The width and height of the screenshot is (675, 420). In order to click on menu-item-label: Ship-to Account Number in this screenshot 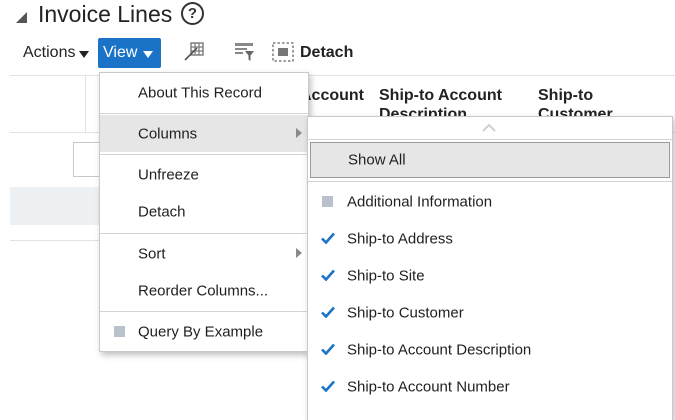, I will do `click(428, 386)`.